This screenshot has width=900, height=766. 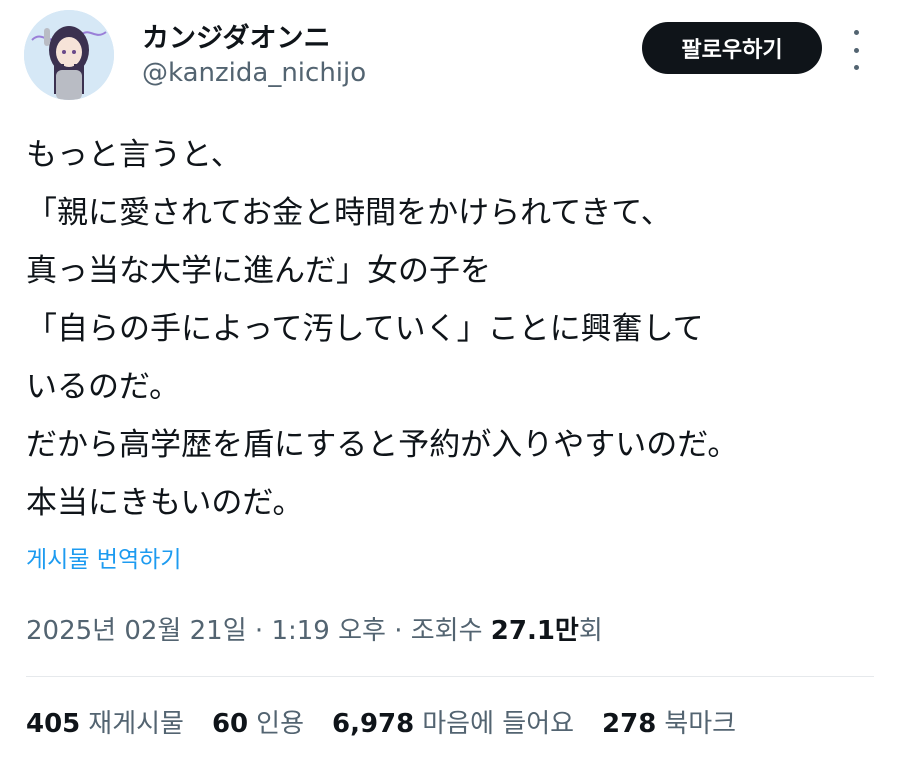 I want to click on stat-value: 60, so click(x=230, y=724).